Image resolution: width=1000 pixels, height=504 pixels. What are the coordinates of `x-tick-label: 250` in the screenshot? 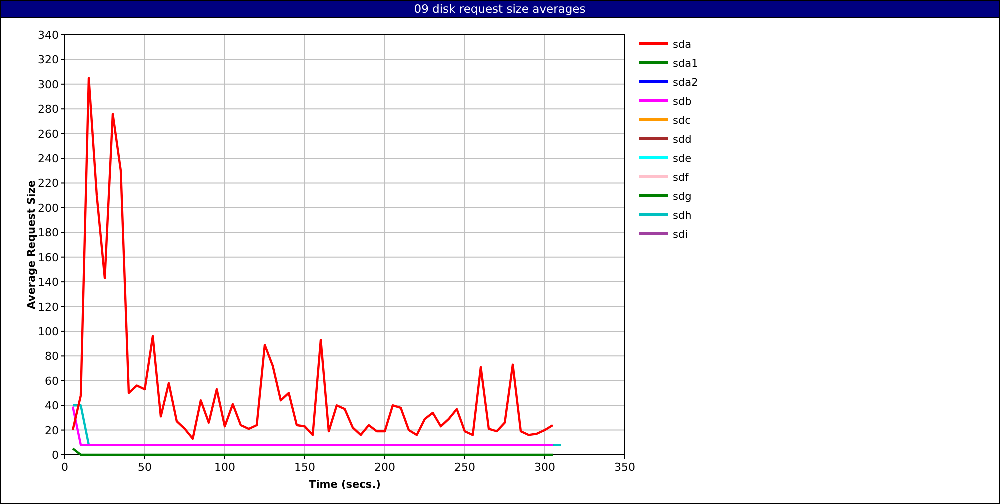 It's located at (465, 467).